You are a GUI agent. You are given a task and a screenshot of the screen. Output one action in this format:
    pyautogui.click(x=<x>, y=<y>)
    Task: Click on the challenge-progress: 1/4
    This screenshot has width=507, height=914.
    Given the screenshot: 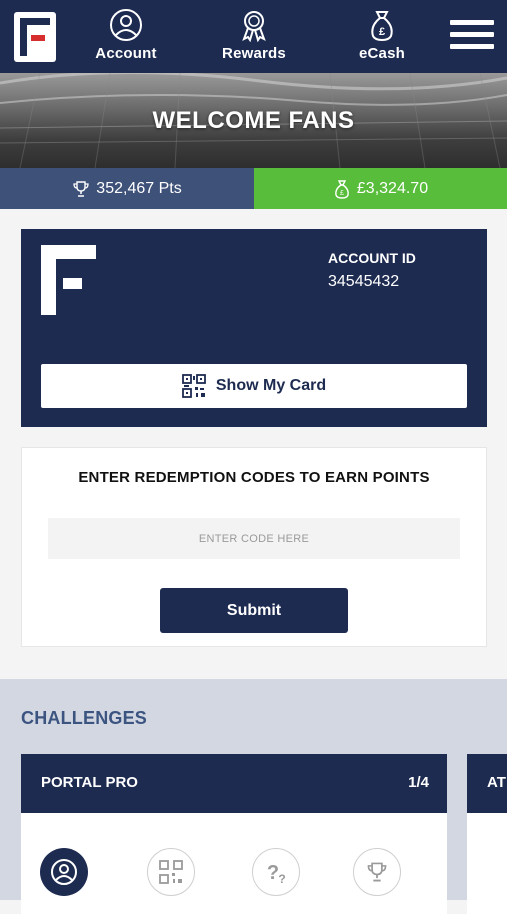 What is the action you would take?
    pyautogui.click(x=418, y=782)
    